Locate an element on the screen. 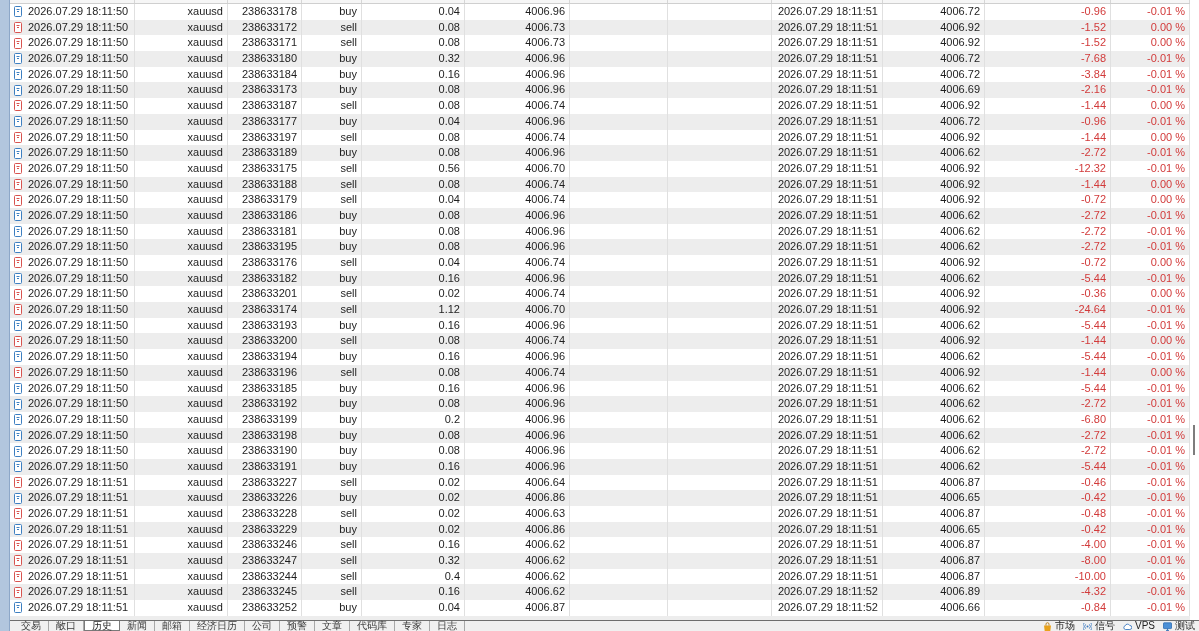 This screenshot has height=631, width=1199. table-cell: -12.32 is located at coordinates (1048, 168).